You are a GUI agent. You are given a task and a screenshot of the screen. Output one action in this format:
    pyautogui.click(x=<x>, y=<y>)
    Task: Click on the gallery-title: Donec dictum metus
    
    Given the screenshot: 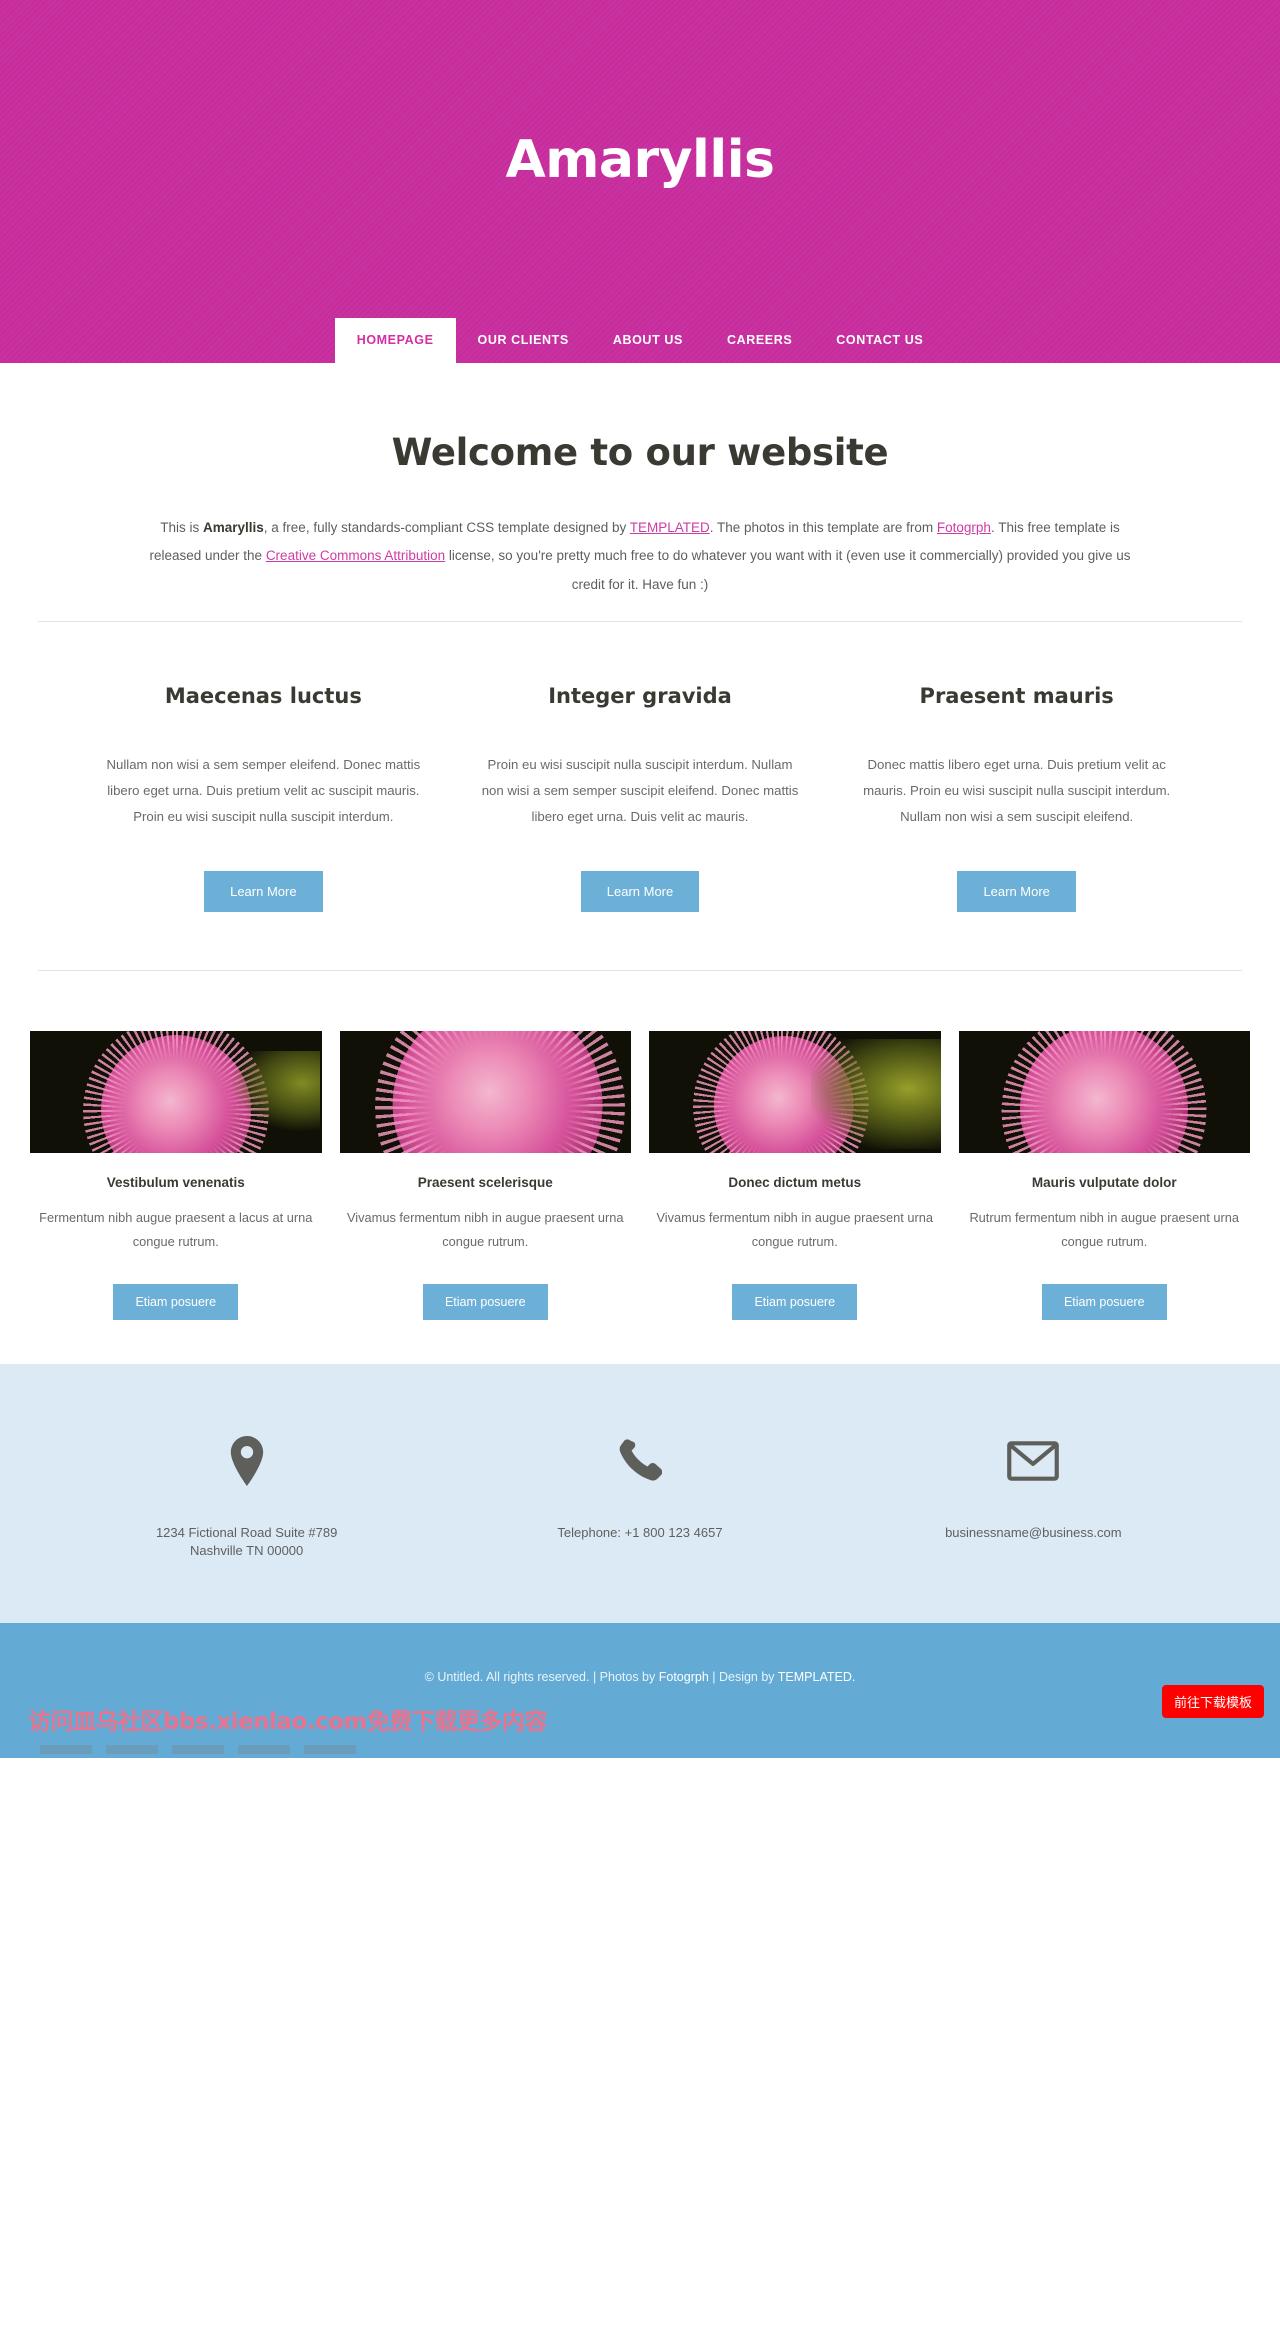 What is the action you would take?
    pyautogui.click(x=795, y=1183)
    